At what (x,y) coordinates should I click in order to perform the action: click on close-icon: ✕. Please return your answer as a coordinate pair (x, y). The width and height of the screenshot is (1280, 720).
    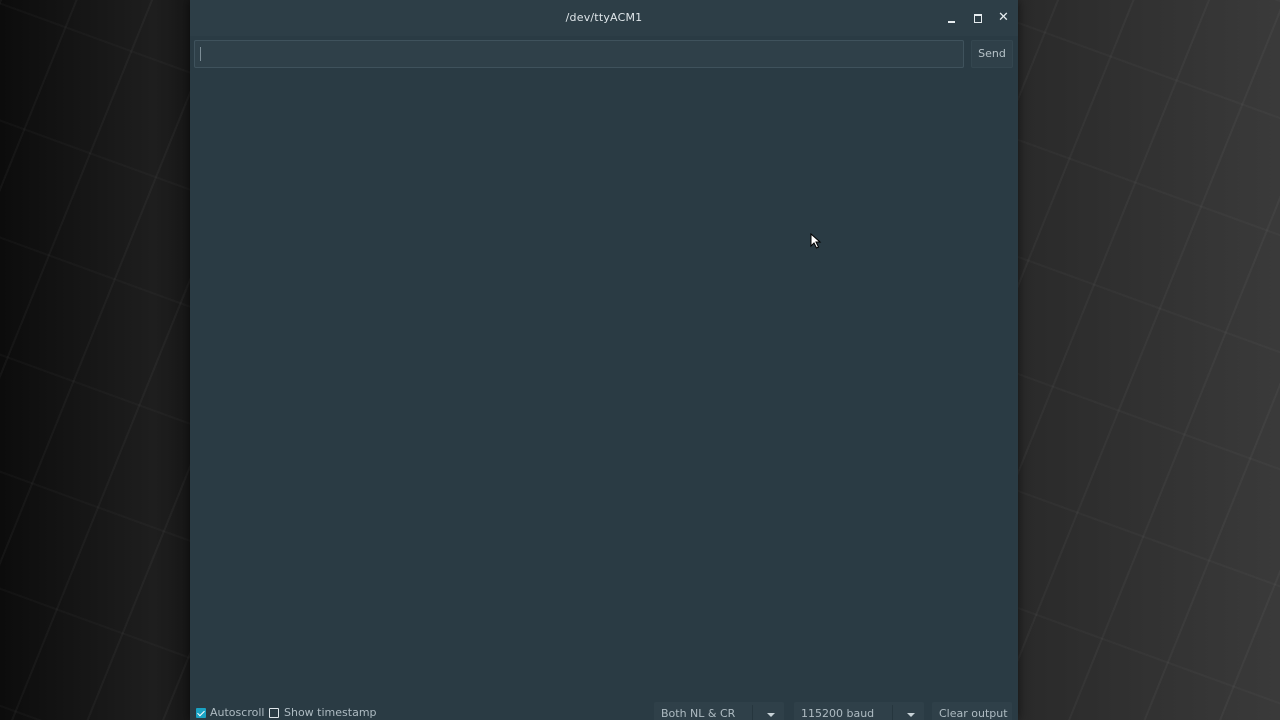
    Looking at the image, I should click on (1003, 17).